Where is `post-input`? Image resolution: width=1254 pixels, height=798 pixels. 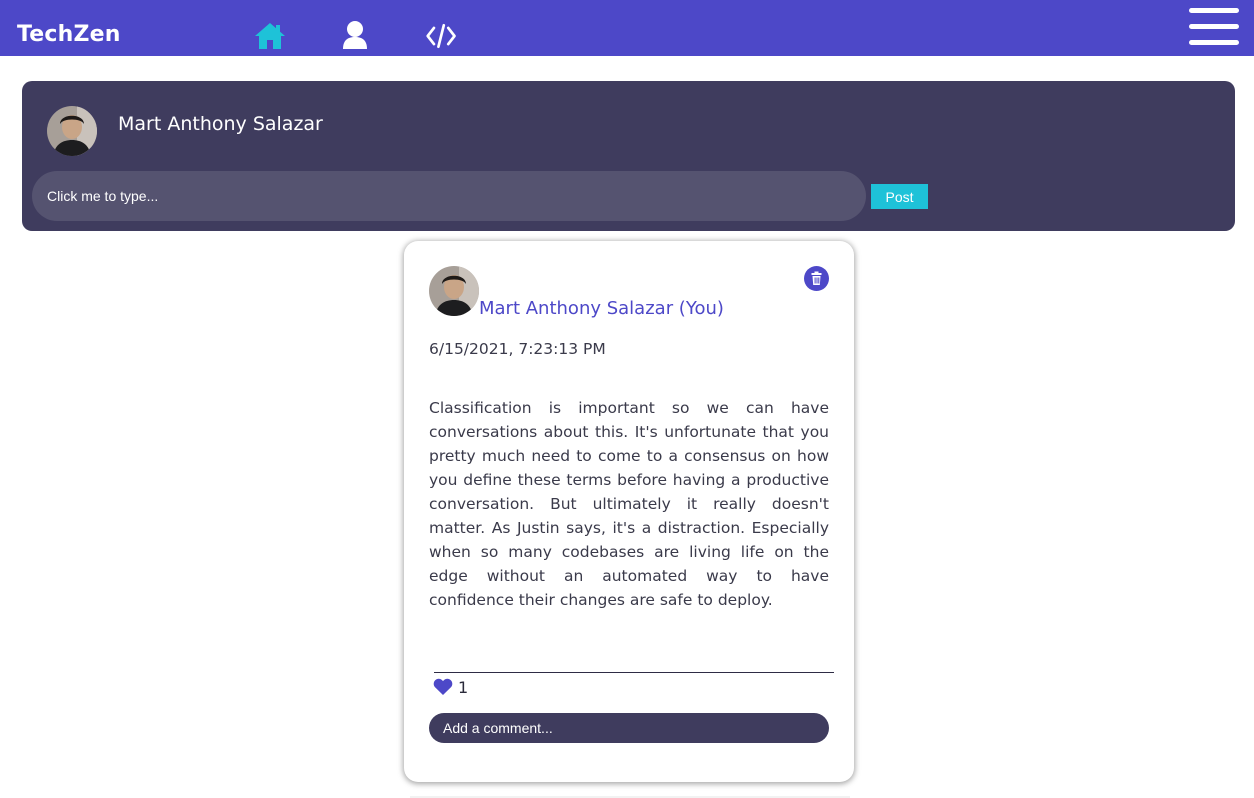 post-input is located at coordinates (449, 196).